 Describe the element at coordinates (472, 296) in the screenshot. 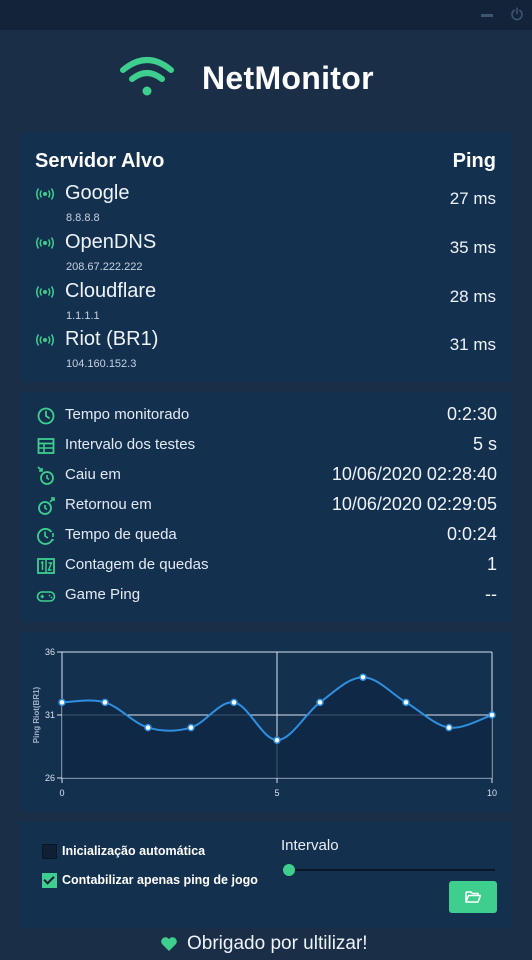

I see `server-ping: 28 ms` at that location.